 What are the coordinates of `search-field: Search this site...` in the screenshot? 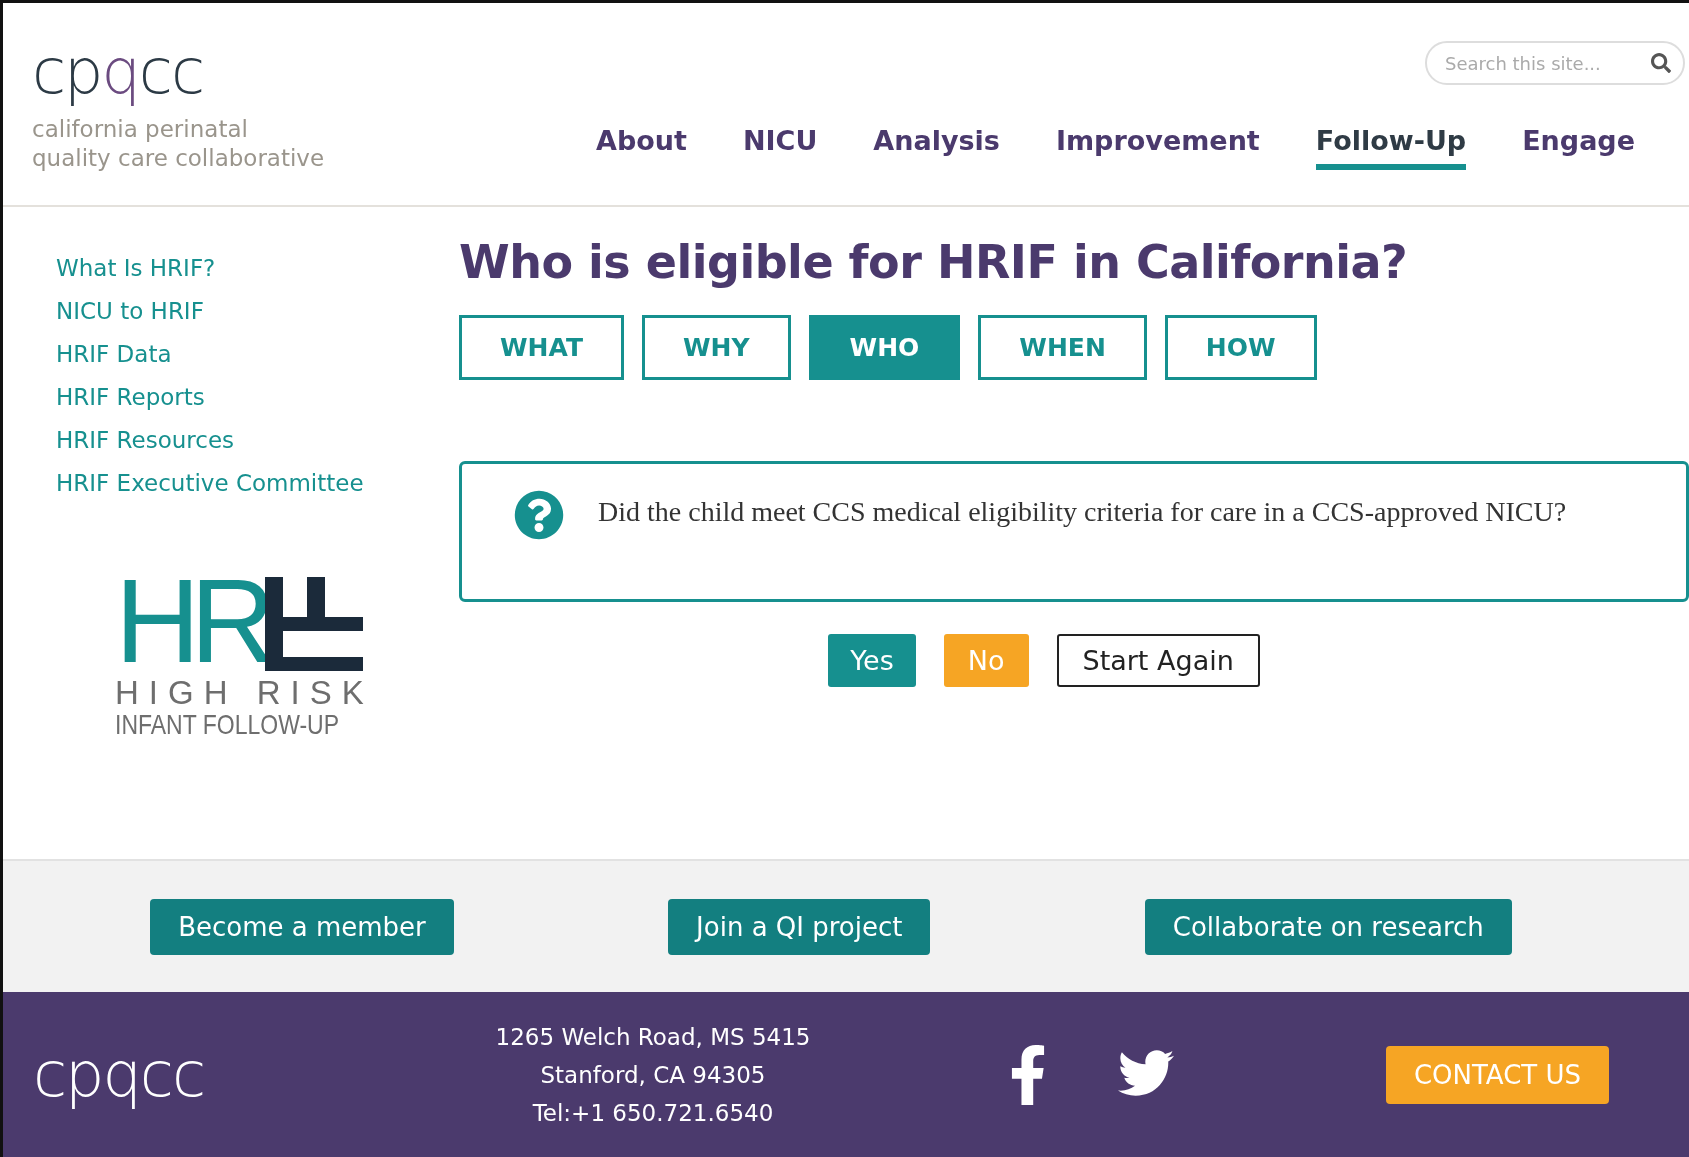 It's located at (1555, 63).